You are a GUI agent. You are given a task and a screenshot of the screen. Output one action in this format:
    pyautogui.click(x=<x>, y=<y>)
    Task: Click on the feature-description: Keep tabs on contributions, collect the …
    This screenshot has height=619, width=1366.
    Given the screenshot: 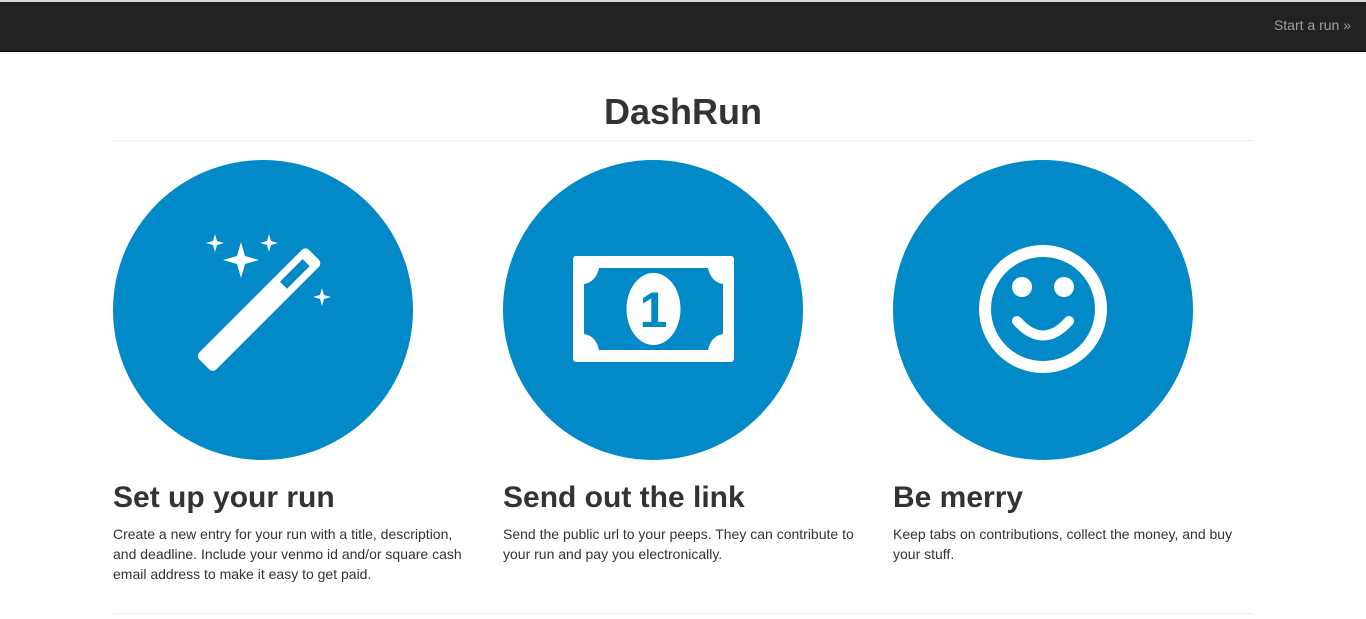 What is the action you would take?
    pyautogui.click(x=1063, y=544)
    